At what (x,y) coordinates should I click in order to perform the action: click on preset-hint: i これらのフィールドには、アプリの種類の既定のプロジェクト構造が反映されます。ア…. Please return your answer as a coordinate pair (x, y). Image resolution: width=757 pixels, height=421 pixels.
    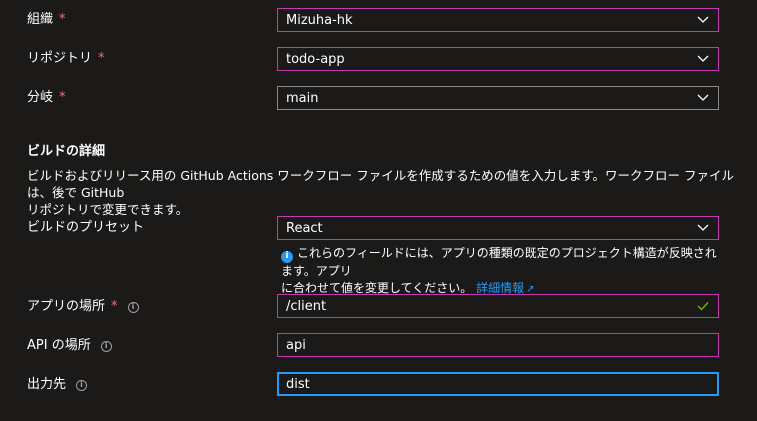
    Looking at the image, I should click on (499, 270).